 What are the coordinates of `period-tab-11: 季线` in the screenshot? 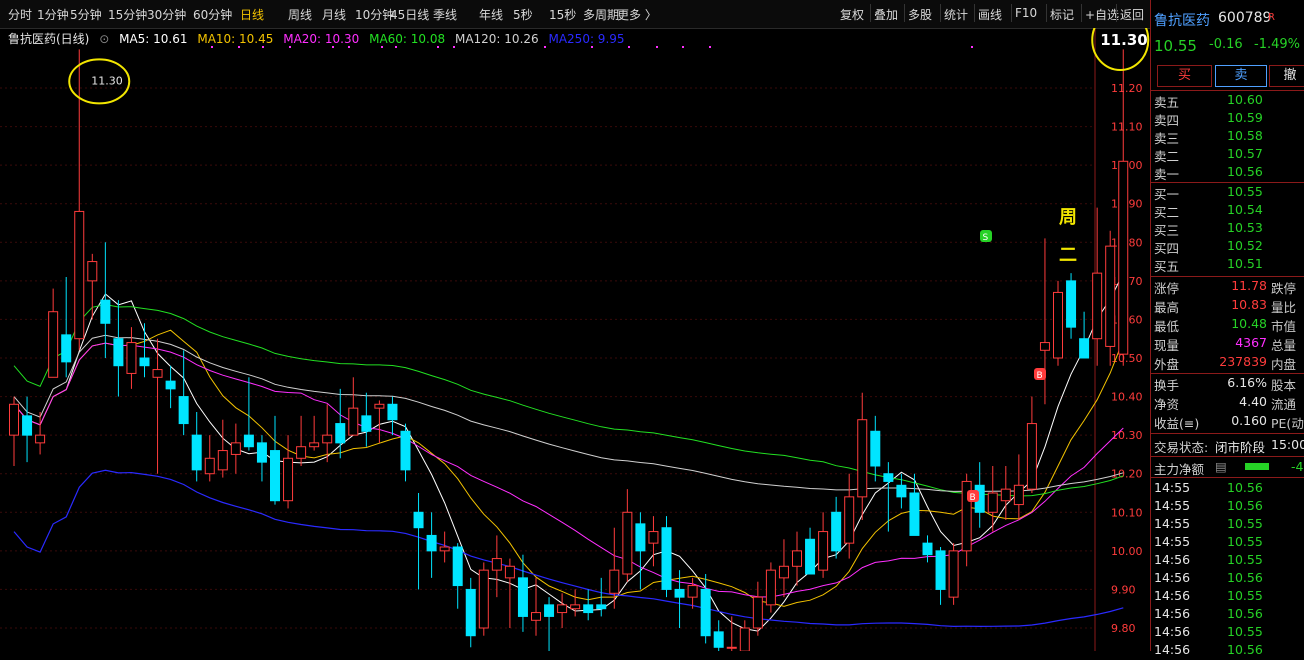 It's located at (445, 14).